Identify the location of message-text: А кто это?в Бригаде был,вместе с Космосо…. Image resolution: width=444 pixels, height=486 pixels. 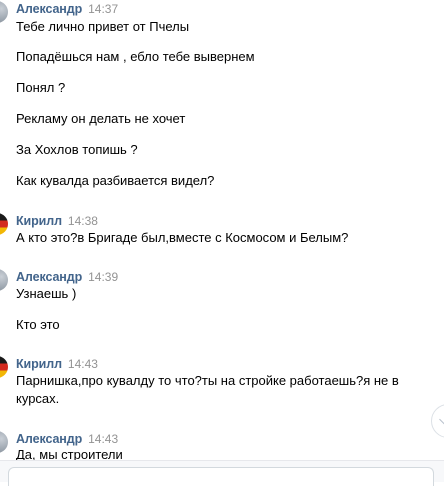
(182, 237).